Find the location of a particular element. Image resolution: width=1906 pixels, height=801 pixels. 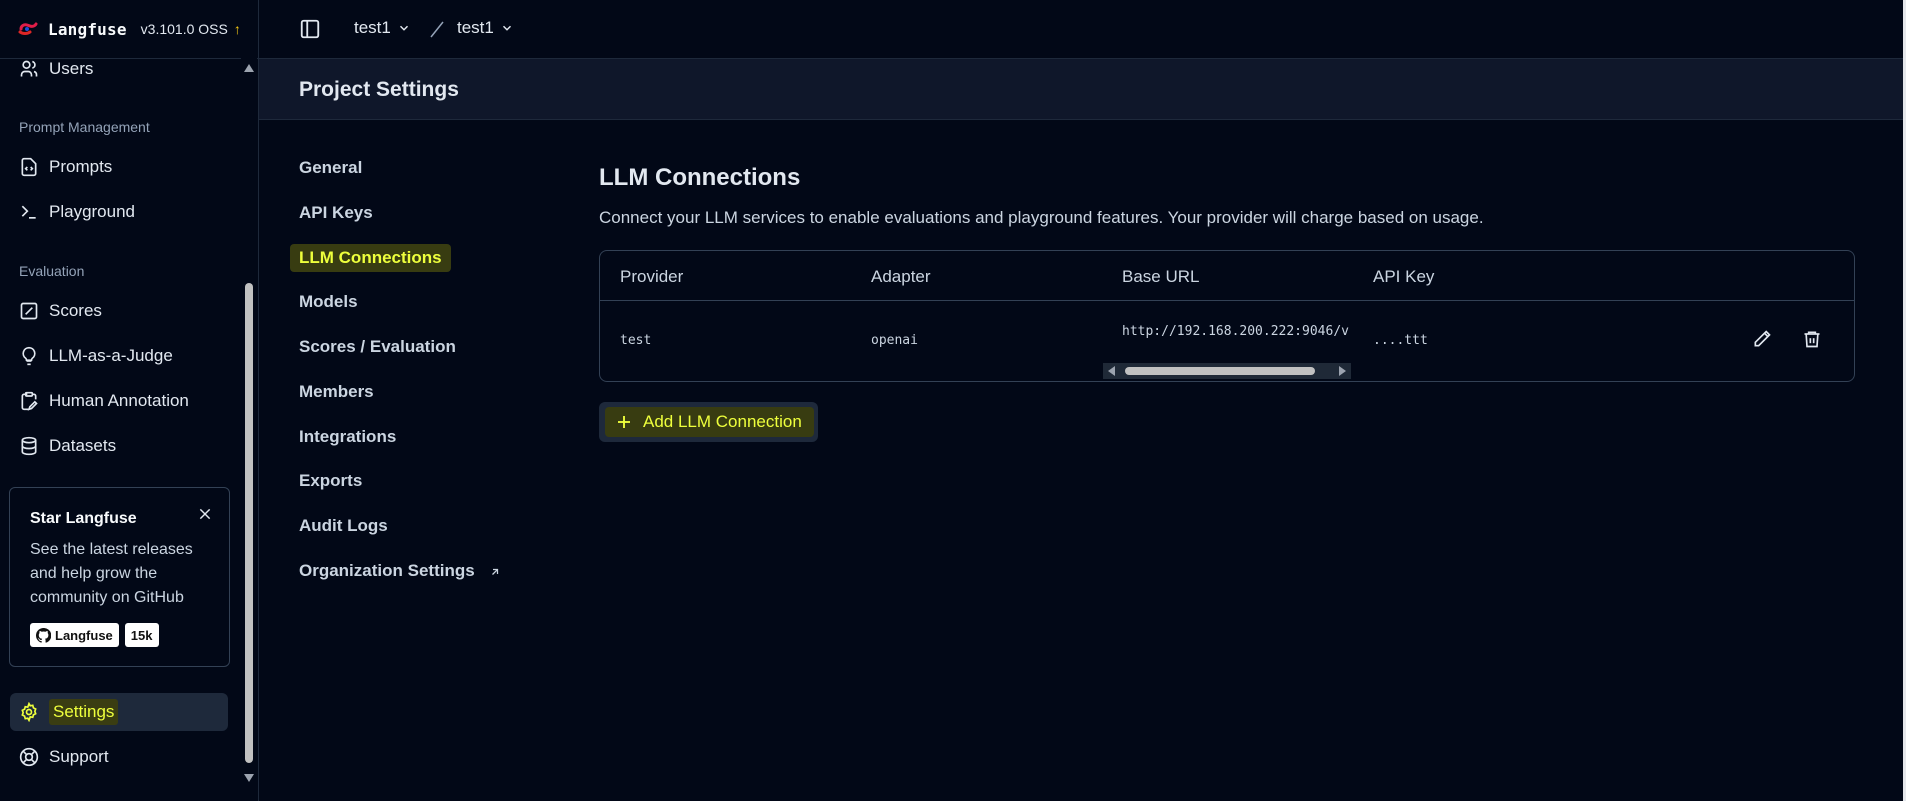

star-count: 15k is located at coordinates (141, 635).